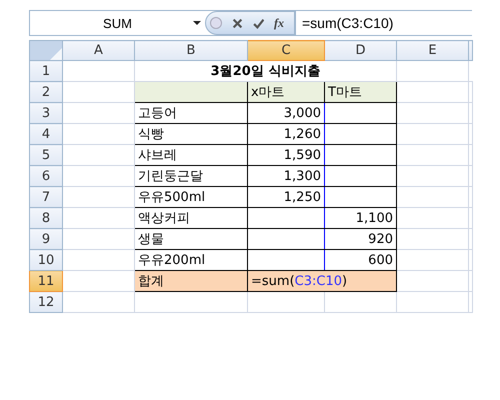  What do you see at coordinates (380, 260) in the screenshot?
I see `table-cell-text: 600` at bounding box center [380, 260].